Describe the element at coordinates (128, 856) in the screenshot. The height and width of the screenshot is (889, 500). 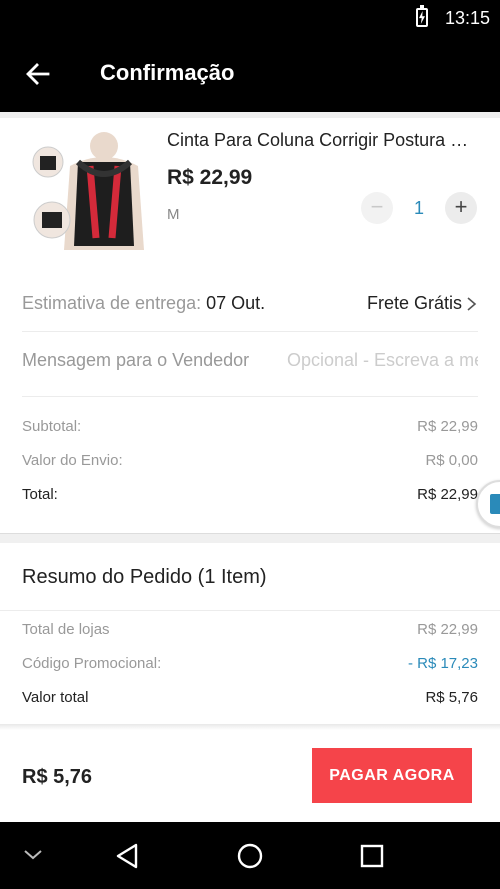
I see `nav-back-icon` at that location.